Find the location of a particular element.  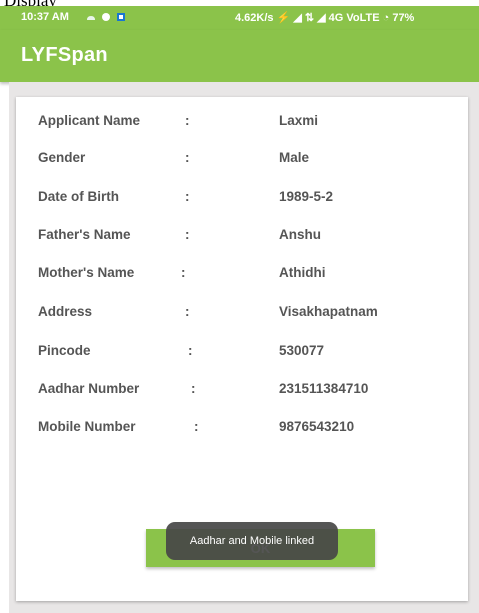

status-time: 10:37 AM is located at coordinates (45, 17).